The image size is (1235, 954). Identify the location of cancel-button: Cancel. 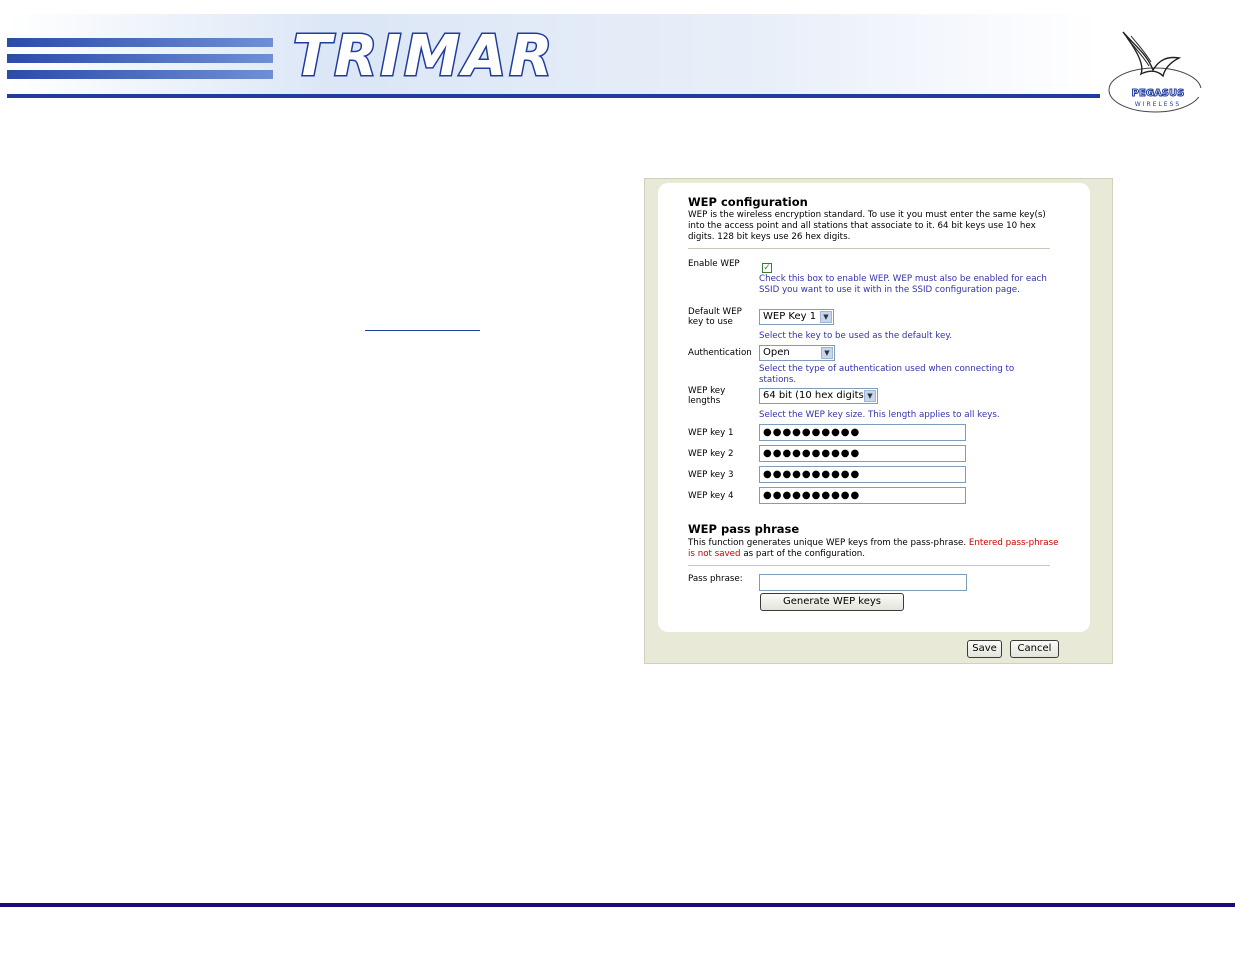
(1034, 649).